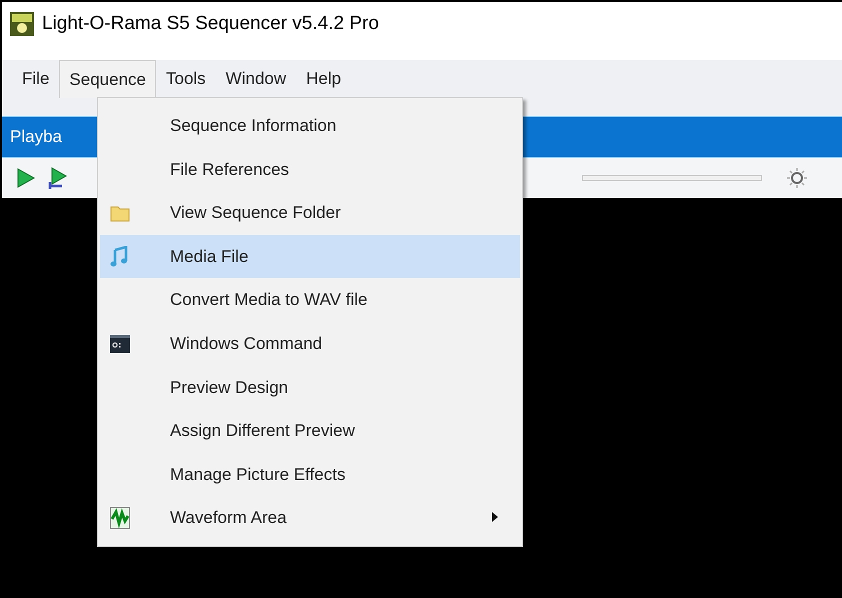 This screenshot has height=598, width=842. What do you see at coordinates (120, 213) in the screenshot?
I see `folder-icon` at bounding box center [120, 213].